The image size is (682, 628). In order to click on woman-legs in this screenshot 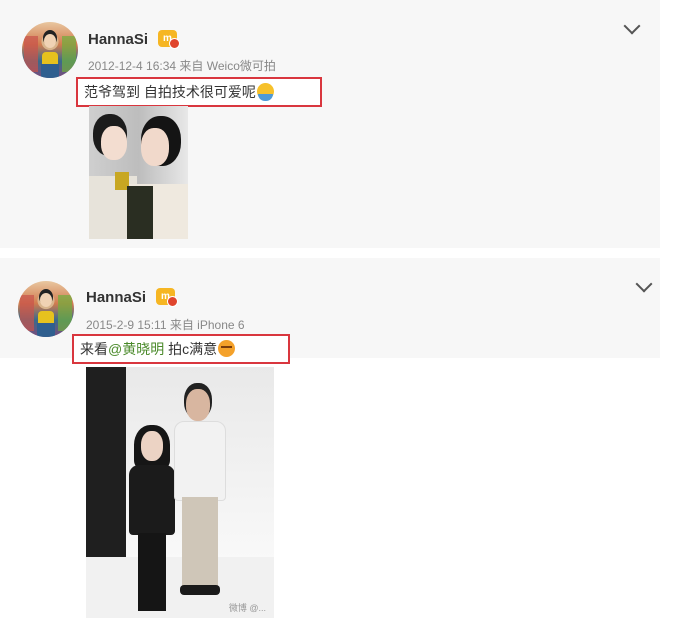, I will do `click(152, 572)`.